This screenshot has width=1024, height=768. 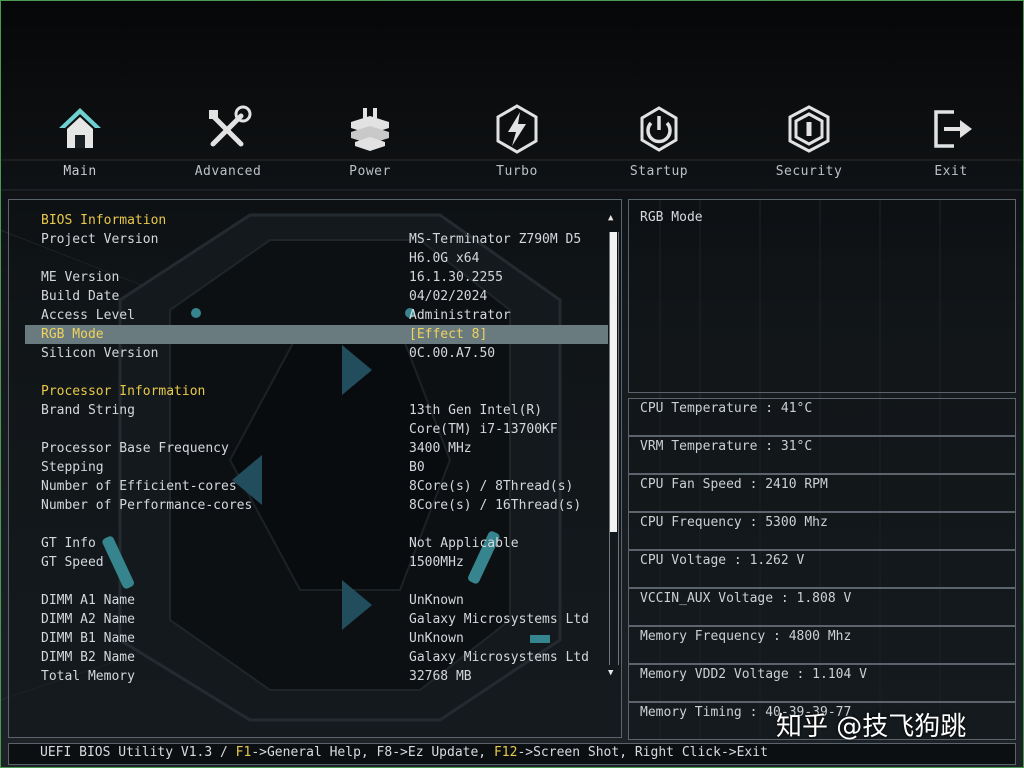 What do you see at coordinates (123, 391) in the screenshot?
I see `row-label: Processor Information` at bounding box center [123, 391].